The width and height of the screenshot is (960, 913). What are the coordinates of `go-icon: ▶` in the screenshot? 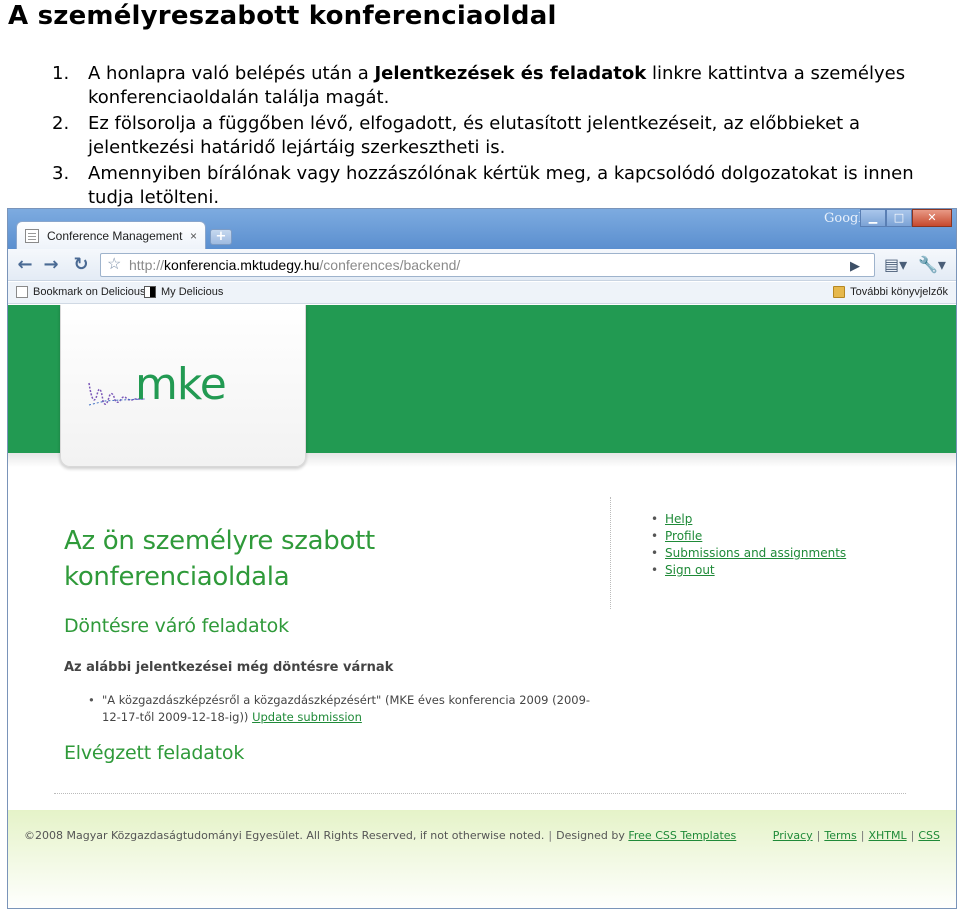 It's located at (855, 267).